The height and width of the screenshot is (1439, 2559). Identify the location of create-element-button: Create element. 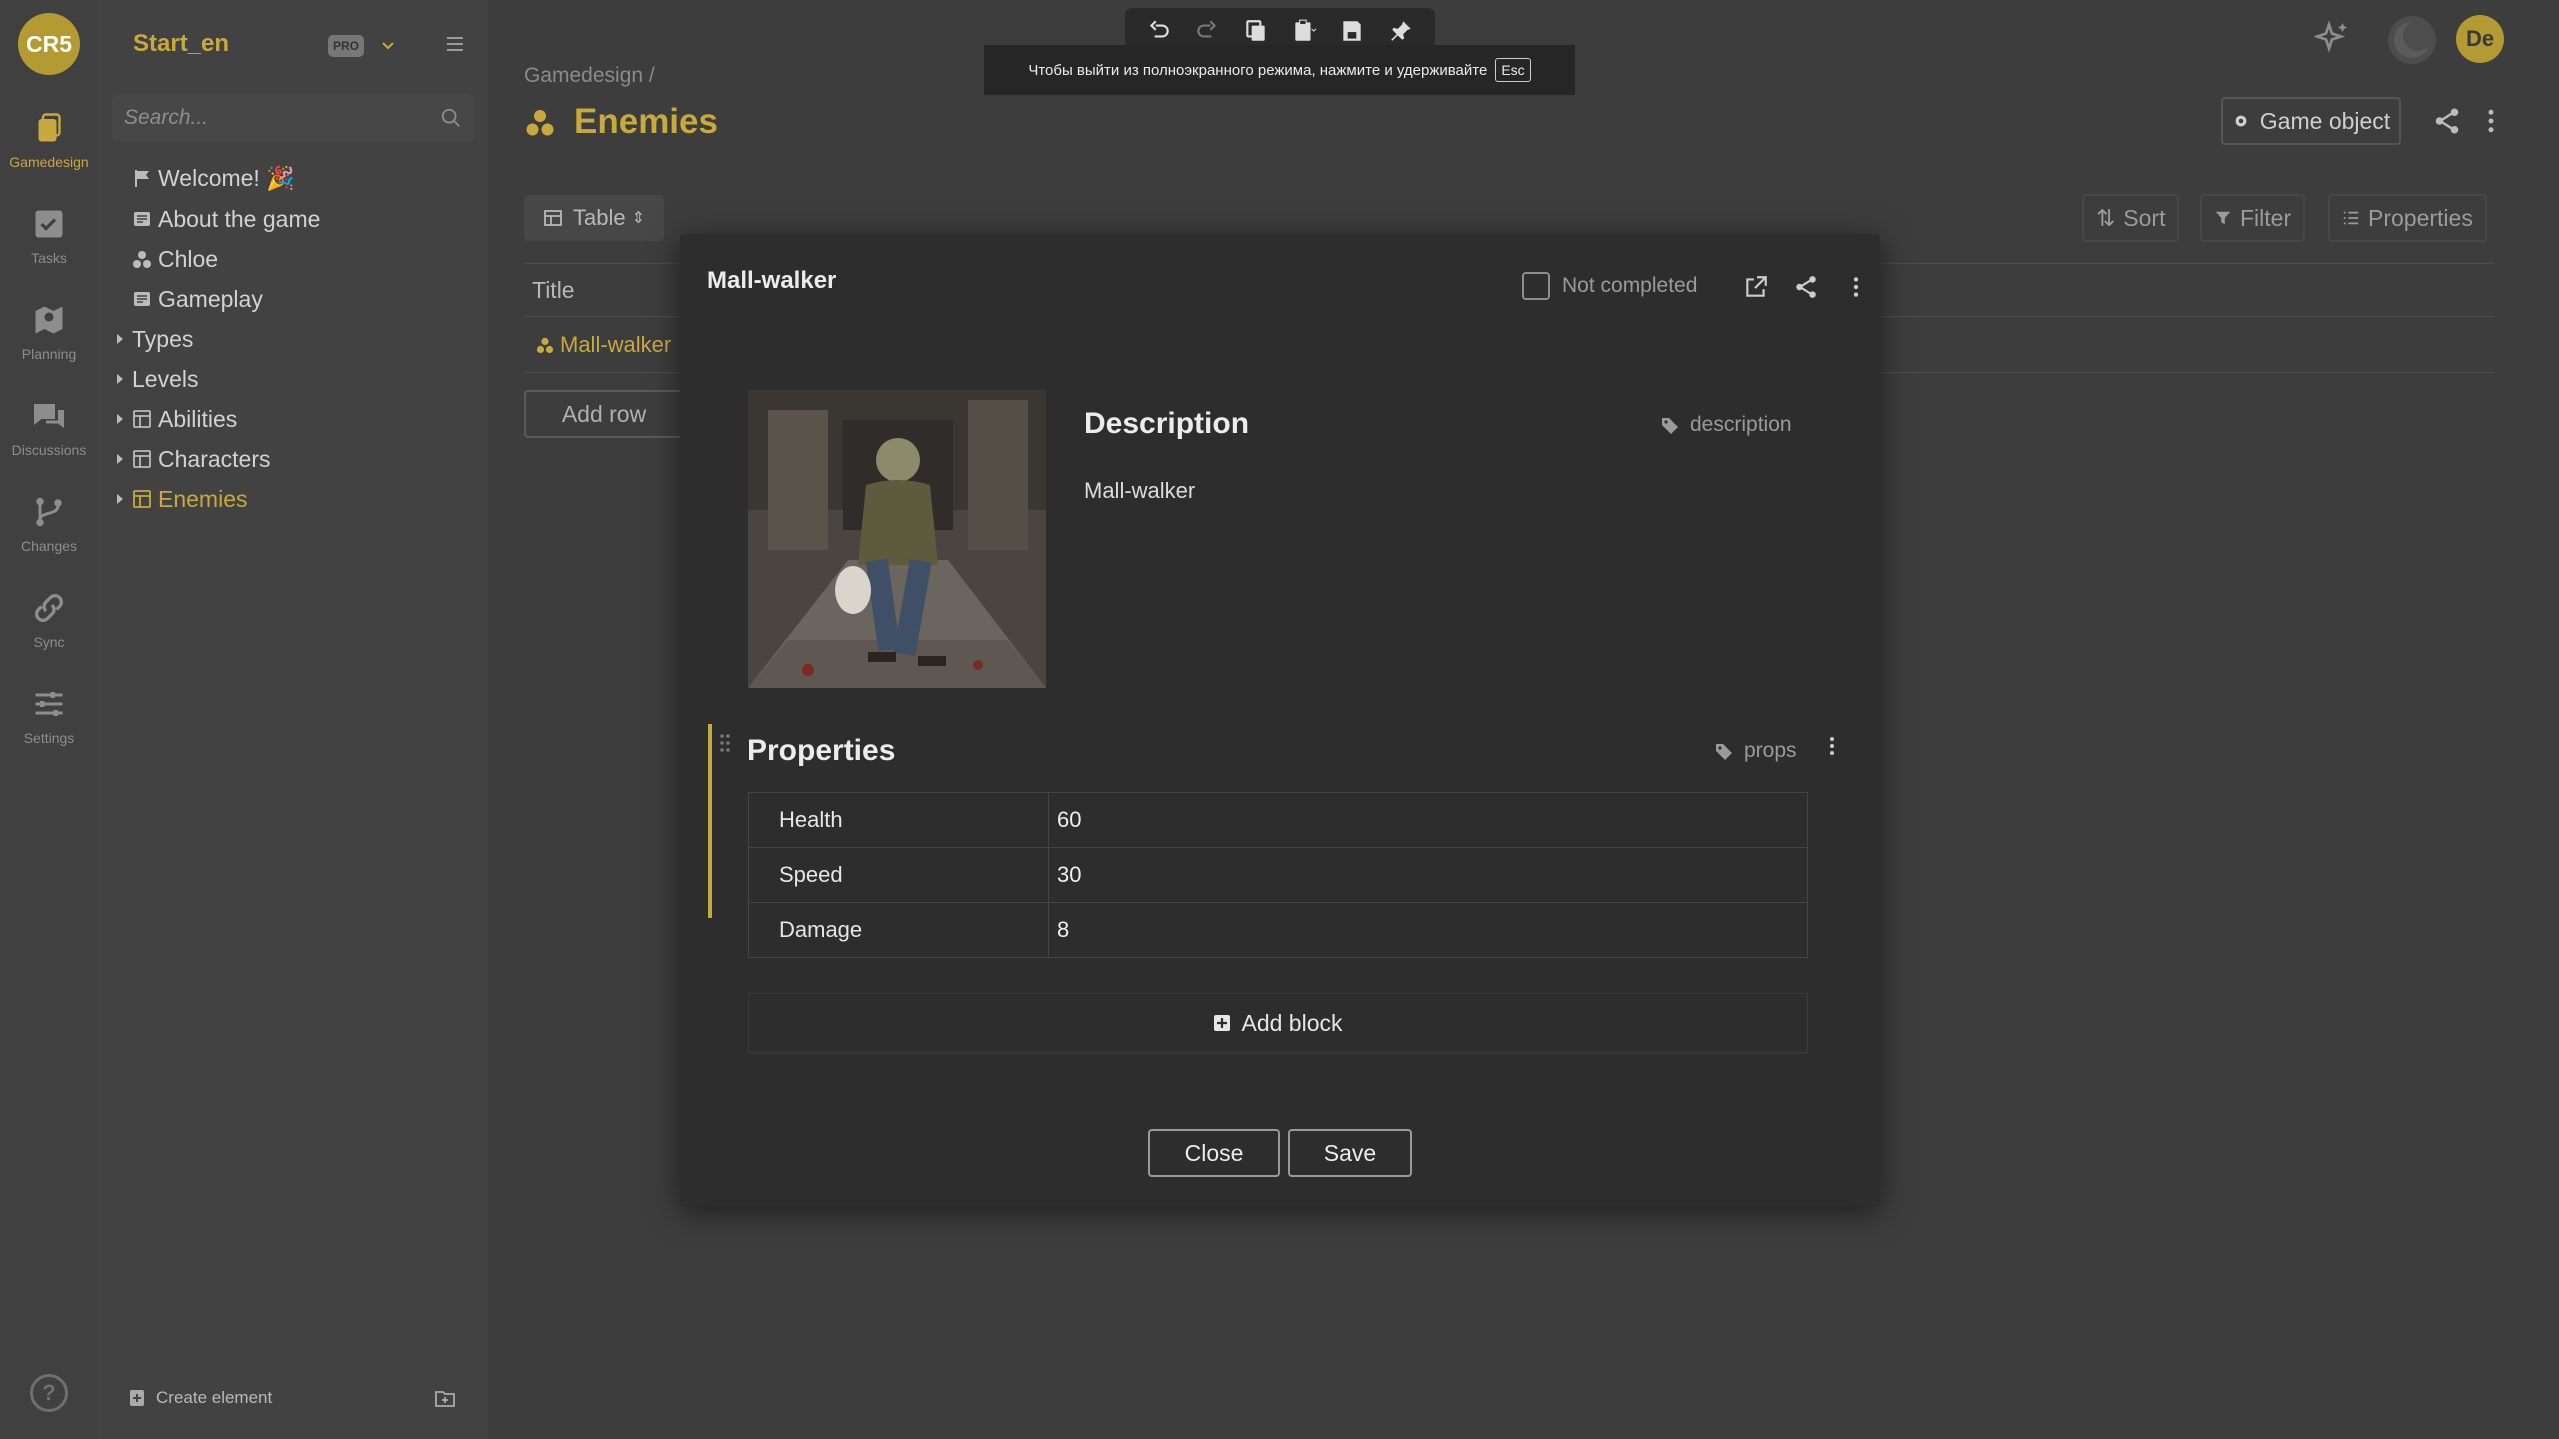
(200, 1398).